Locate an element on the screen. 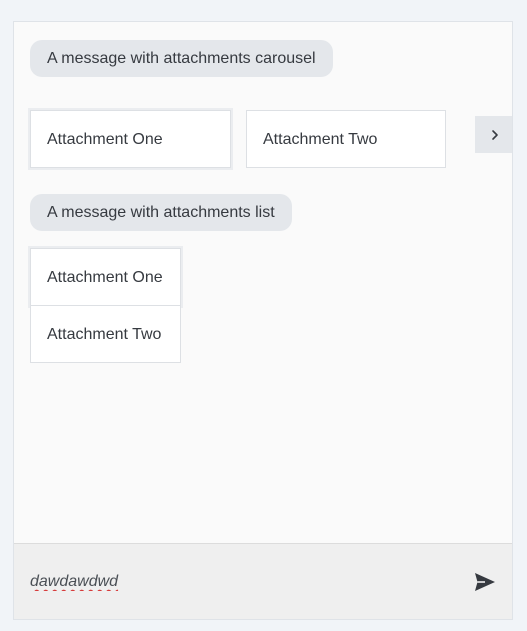  message-input is located at coordinates (240, 582).